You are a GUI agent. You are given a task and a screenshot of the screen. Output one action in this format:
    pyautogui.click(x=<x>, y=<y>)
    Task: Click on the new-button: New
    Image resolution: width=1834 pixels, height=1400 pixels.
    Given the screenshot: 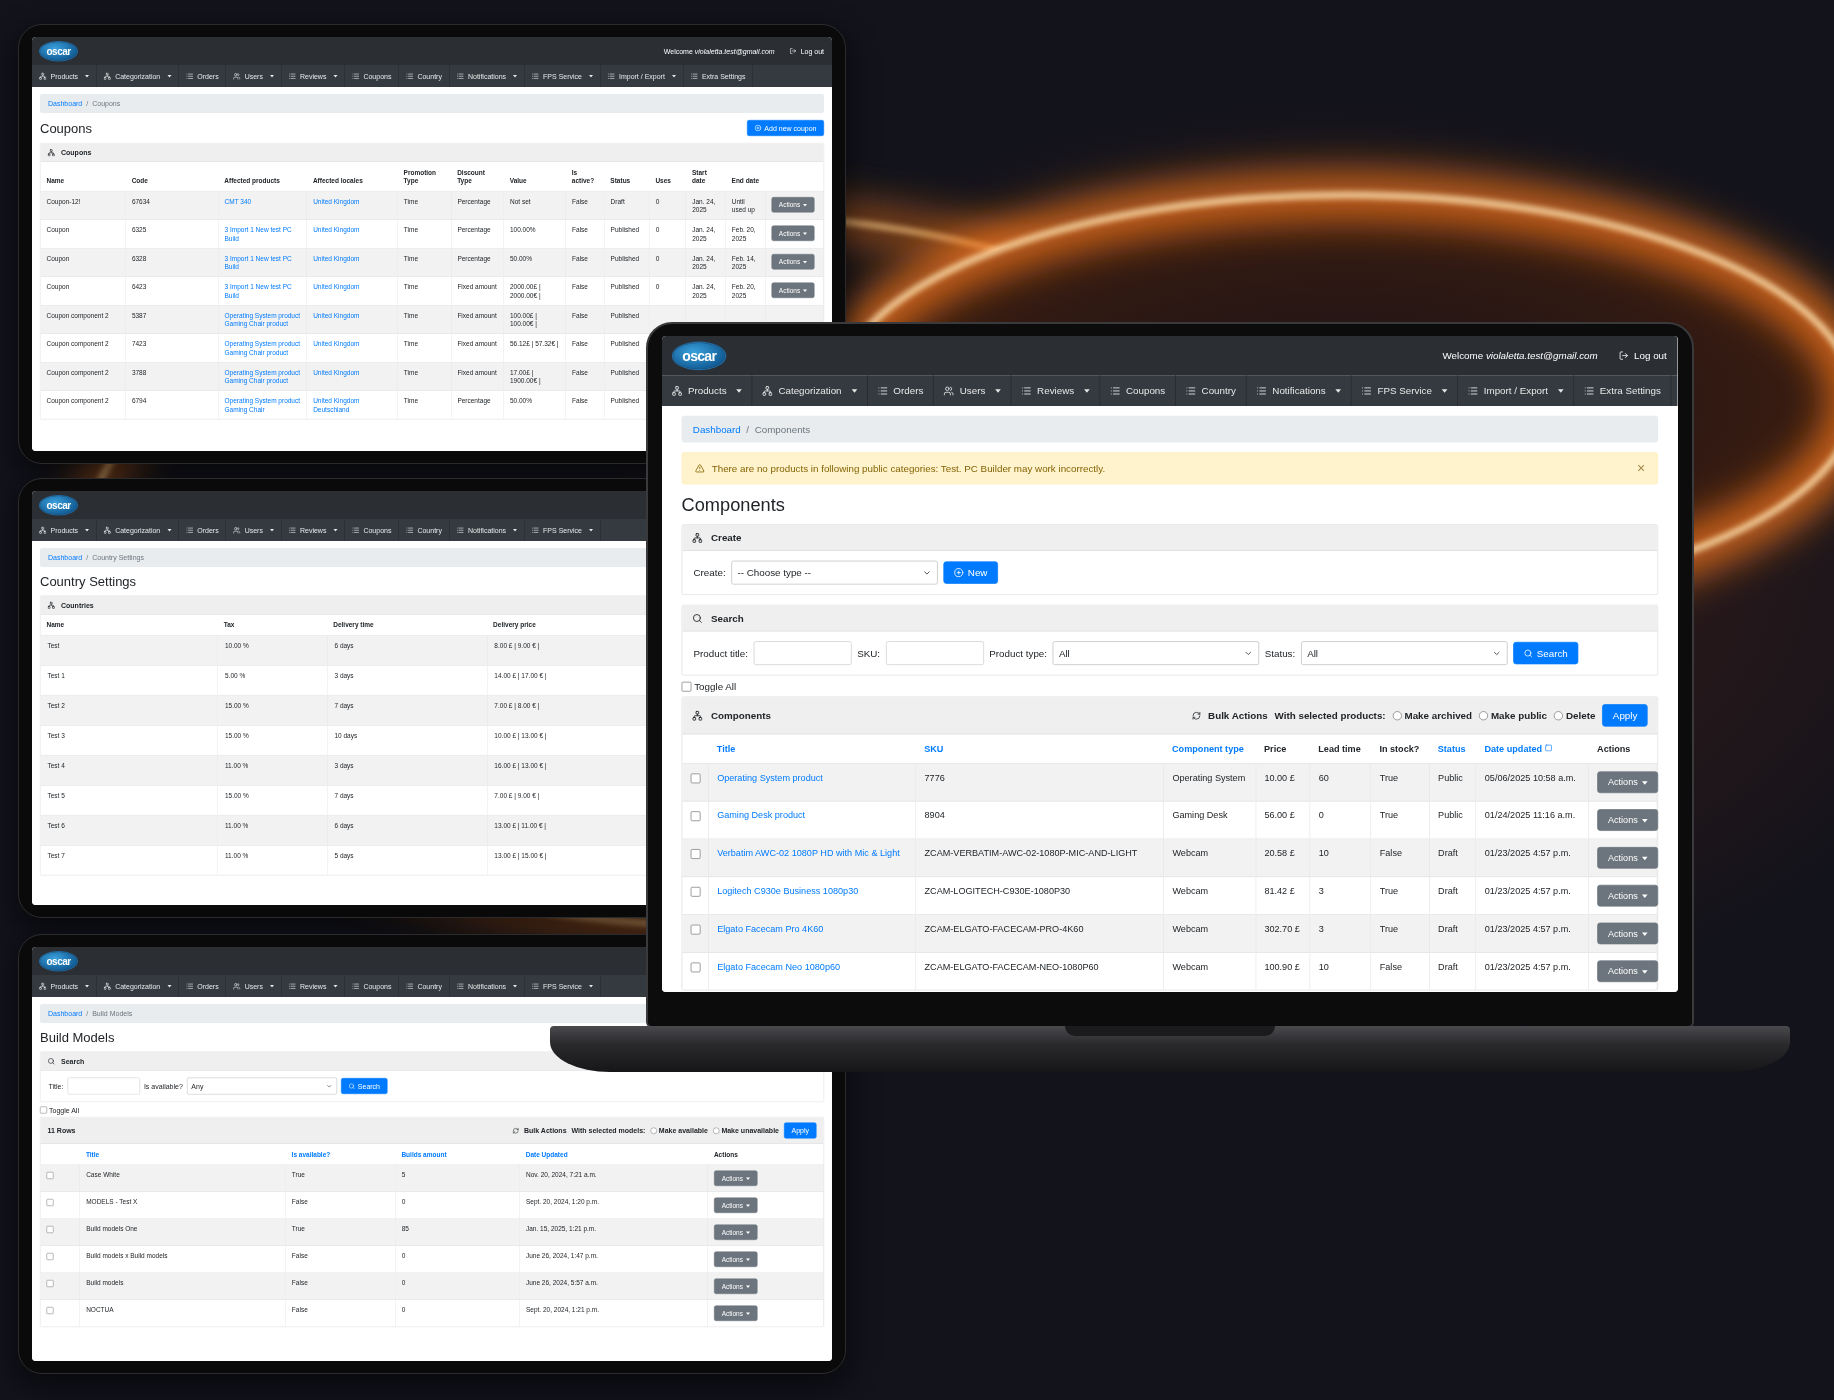 What is the action you would take?
    pyautogui.click(x=970, y=572)
    